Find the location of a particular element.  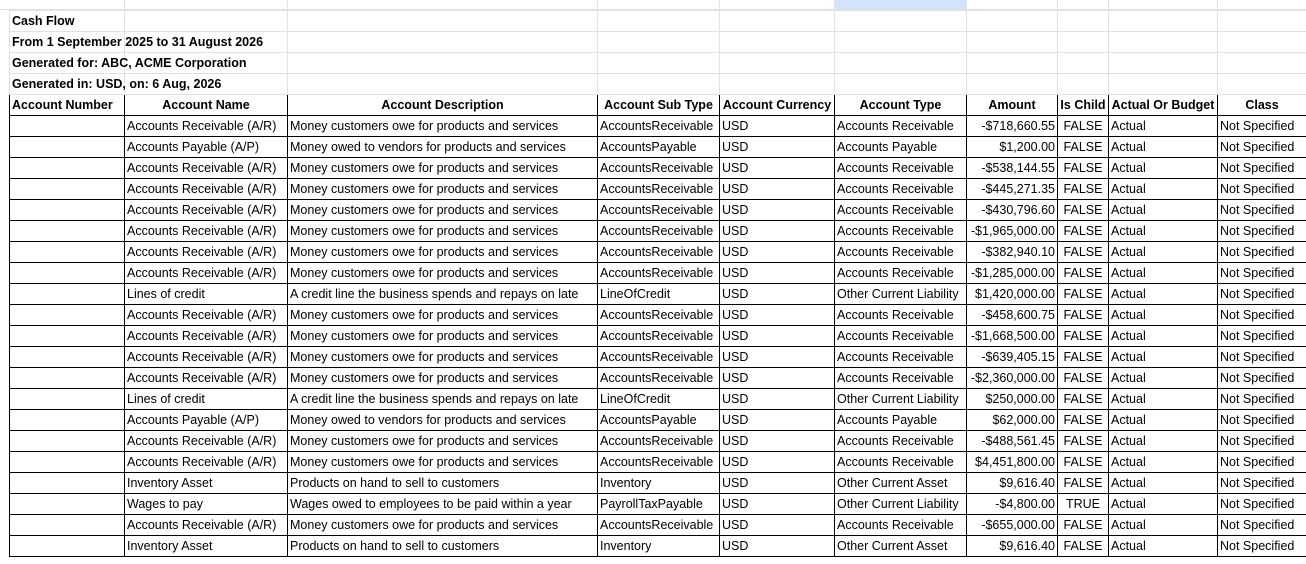

header-actual-or-budget: Actual Or Budget is located at coordinates (1163, 105).